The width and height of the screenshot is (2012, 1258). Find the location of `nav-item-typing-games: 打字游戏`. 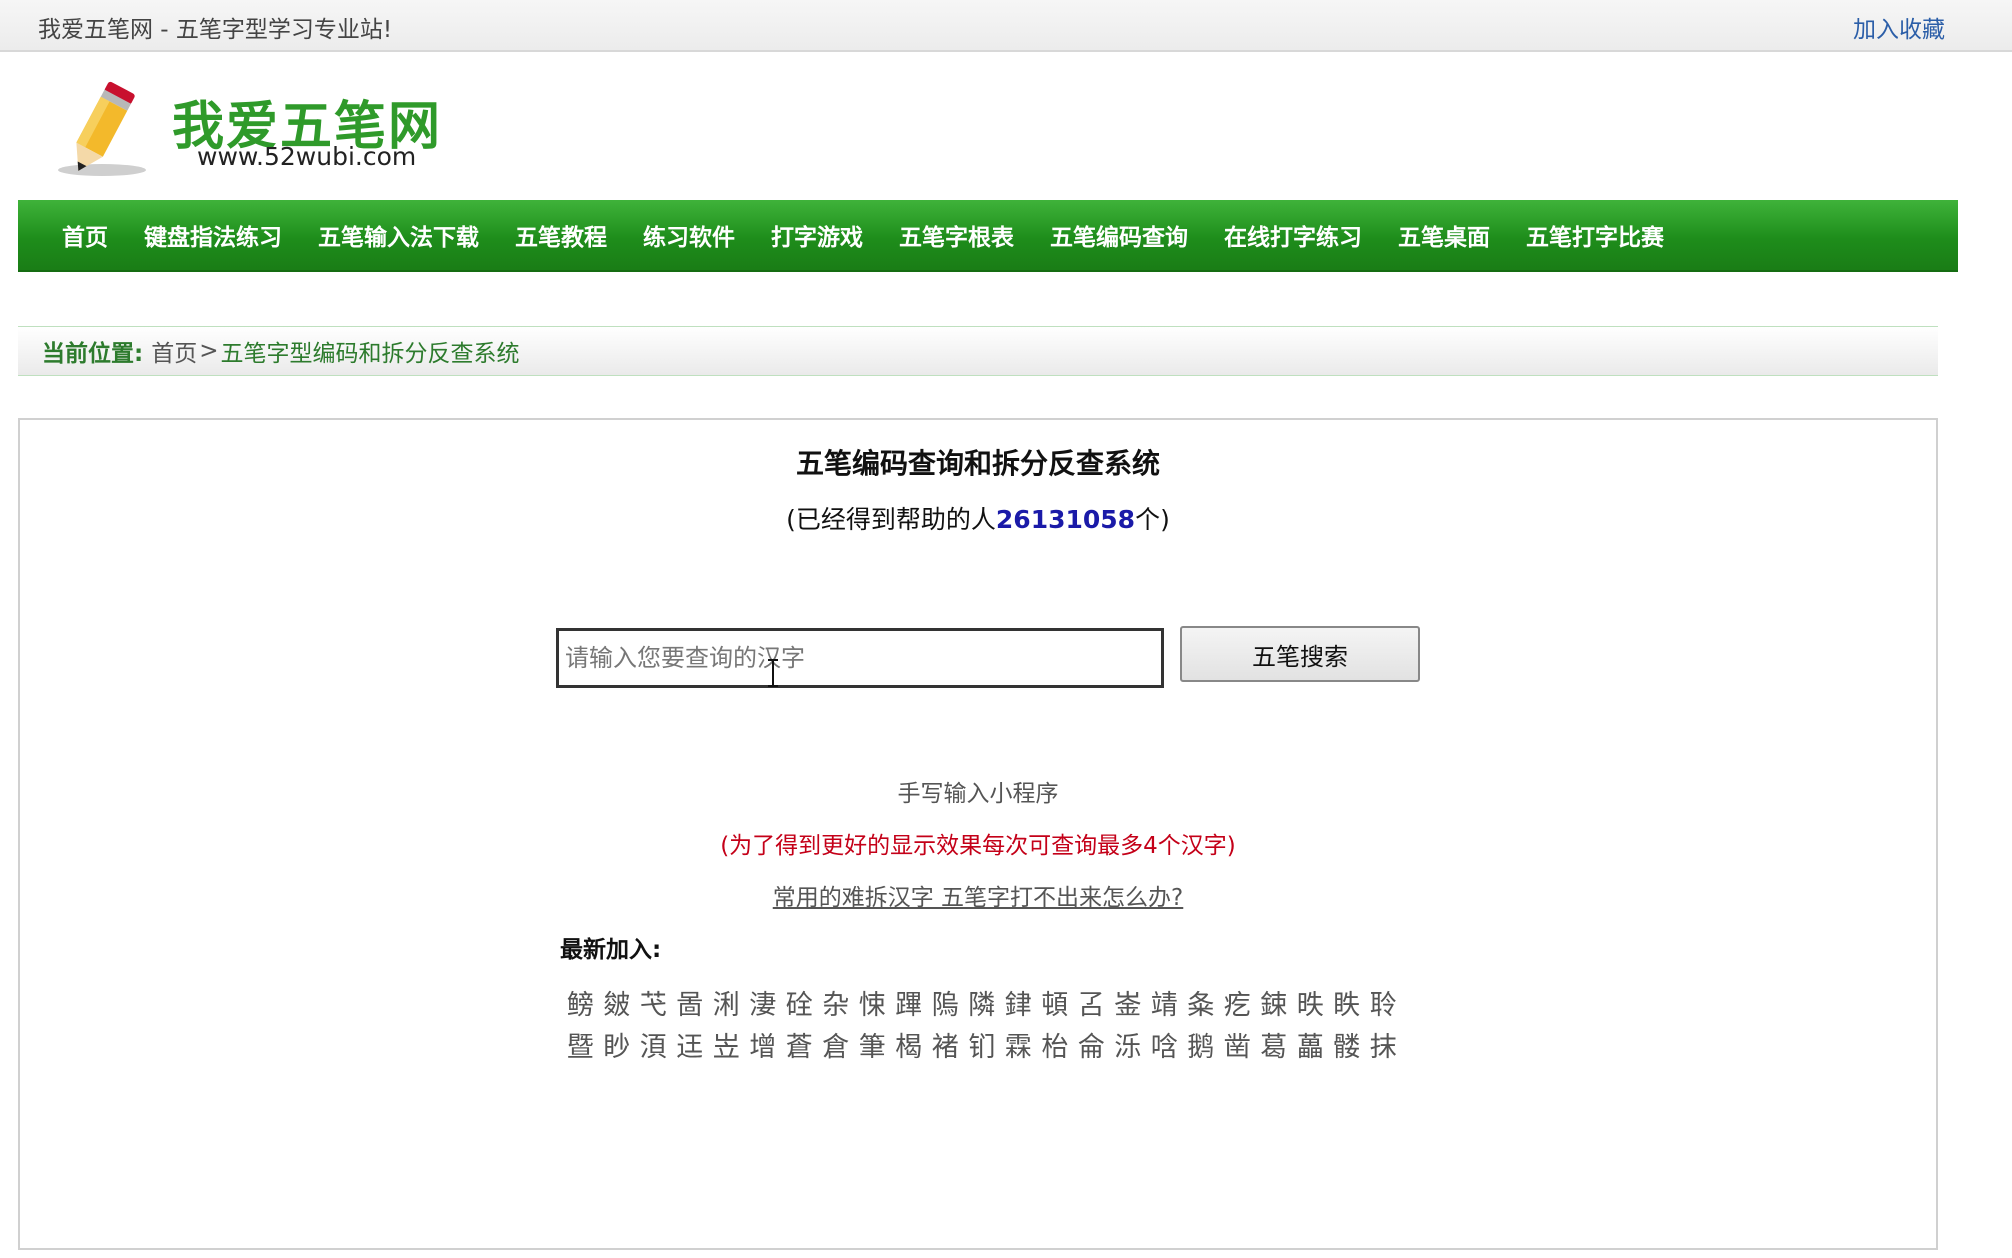

nav-item-typing-games: 打字游戏 is located at coordinates (817, 235).